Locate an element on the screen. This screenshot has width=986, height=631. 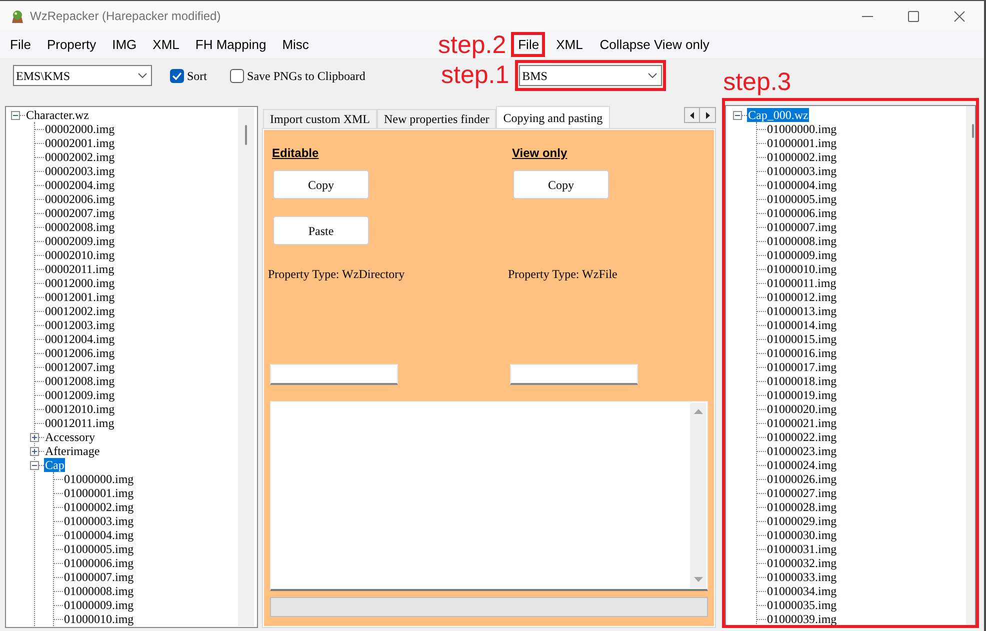
tree-item: 00002008.img is located at coordinates (80, 227).